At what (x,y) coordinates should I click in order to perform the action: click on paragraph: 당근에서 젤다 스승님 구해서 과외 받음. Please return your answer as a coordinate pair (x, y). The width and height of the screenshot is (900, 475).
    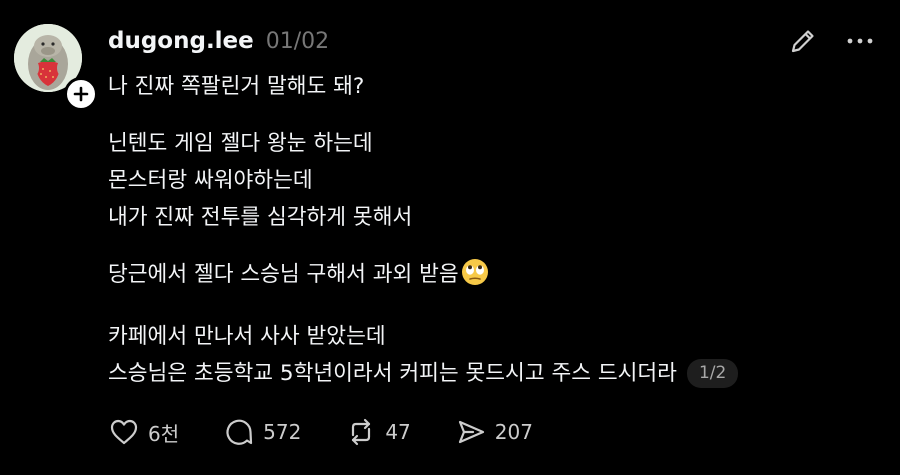
    Looking at the image, I should click on (488, 277).